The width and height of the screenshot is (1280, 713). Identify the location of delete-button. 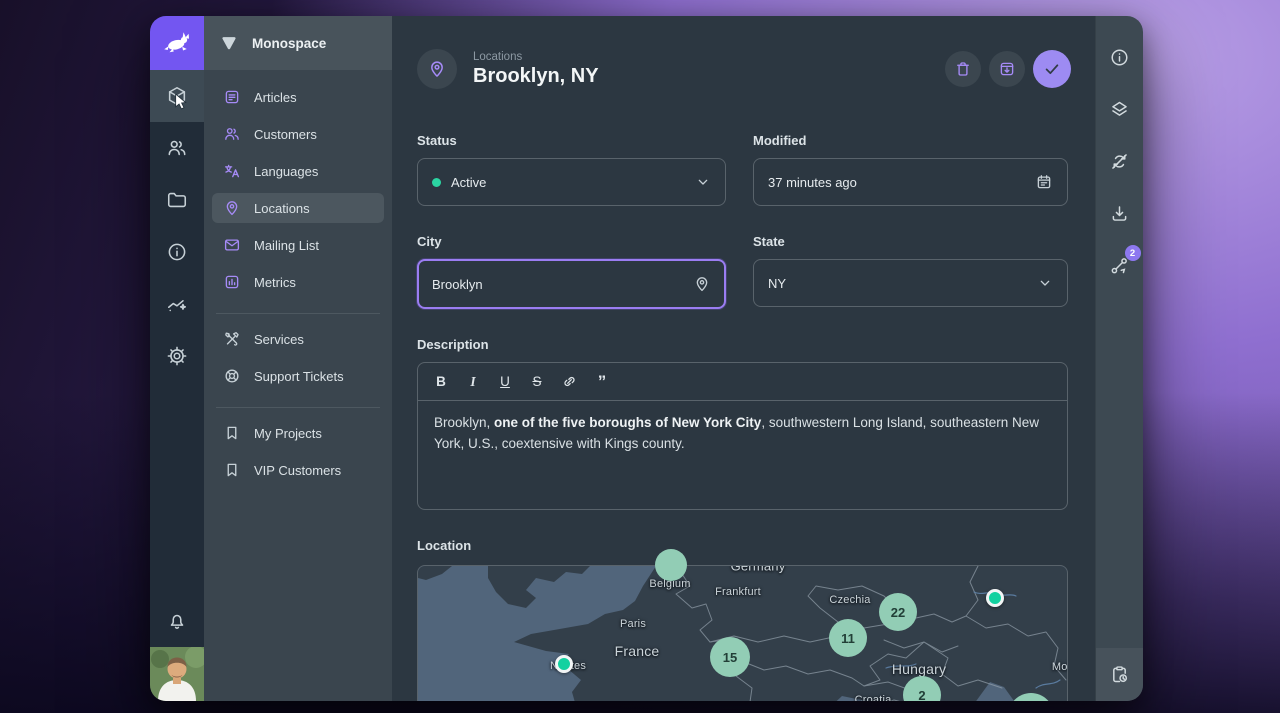
(963, 69).